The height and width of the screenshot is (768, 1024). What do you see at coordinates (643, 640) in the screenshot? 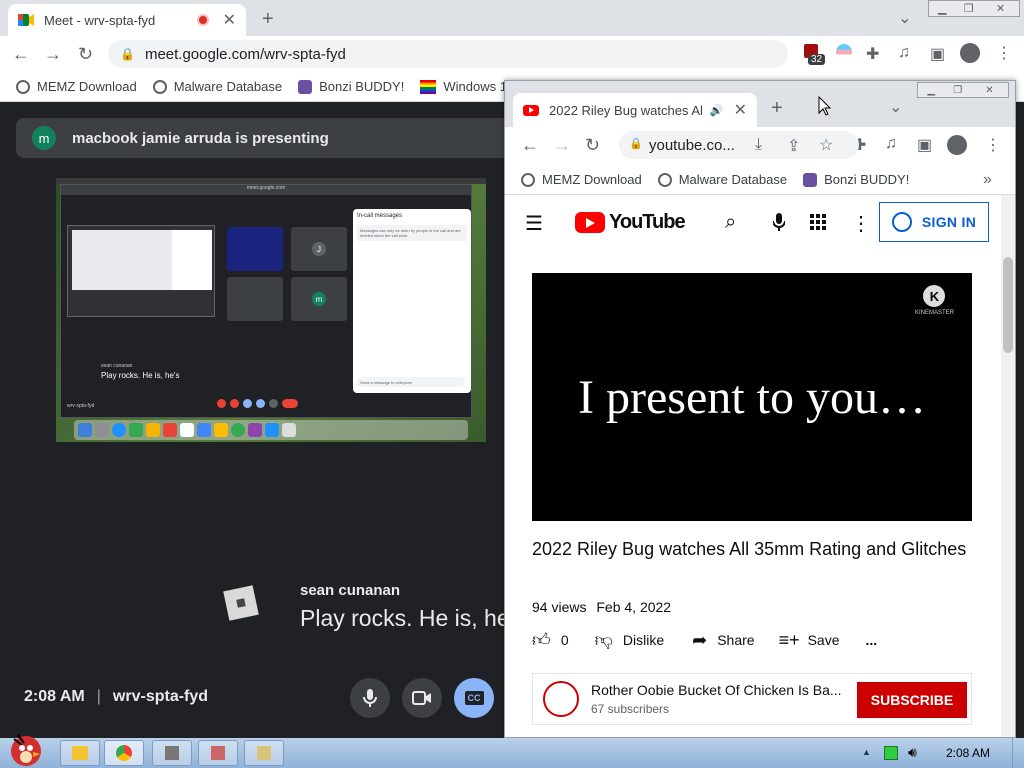
I see `dislike-label: Dislike` at bounding box center [643, 640].